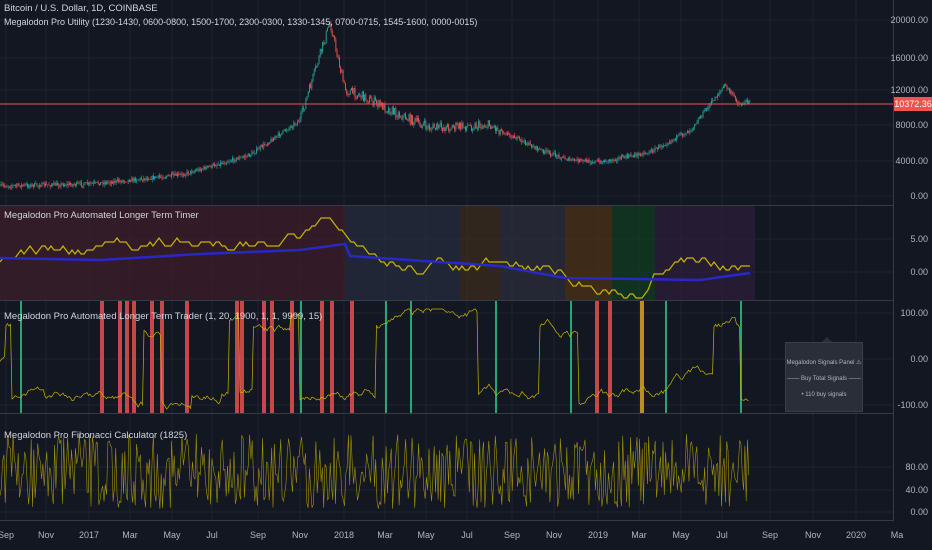 The width and height of the screenshot is (932, 550). Describe the element at coordinates (909, 58) in the screenshot. I see `price-tick: 16000.00` at that location.